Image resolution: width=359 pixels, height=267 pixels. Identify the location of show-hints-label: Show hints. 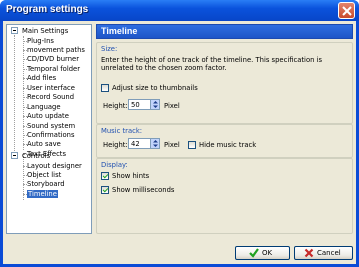
(131, 176).